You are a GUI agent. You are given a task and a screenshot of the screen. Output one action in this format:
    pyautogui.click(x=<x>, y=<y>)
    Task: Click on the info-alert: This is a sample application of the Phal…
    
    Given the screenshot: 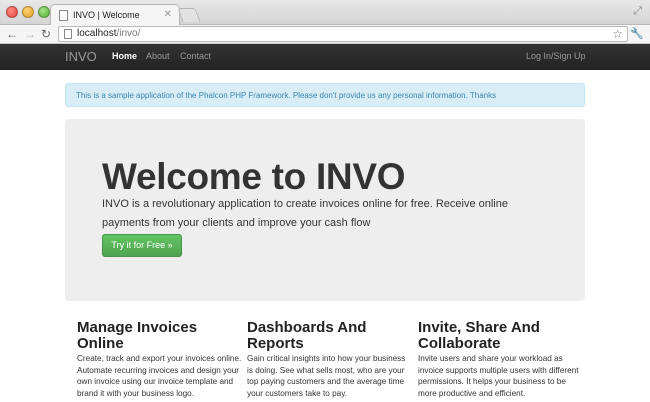 What is the action you would take?
    pyautogui.click(x=325, y=95)
    